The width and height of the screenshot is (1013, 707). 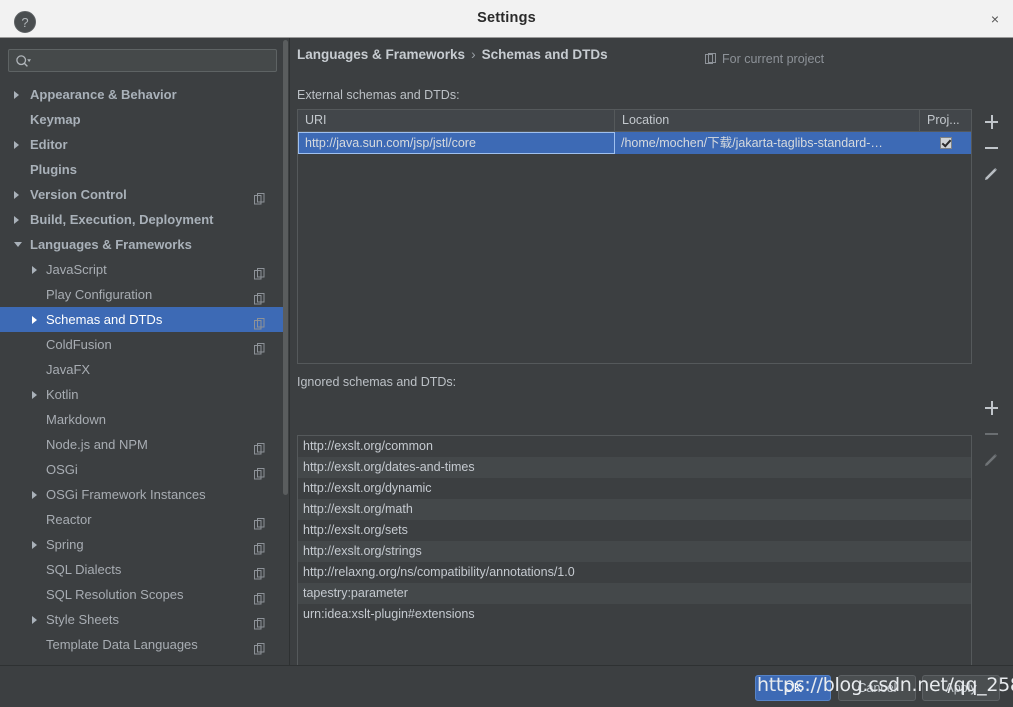 I want to click on remove-external-schema-button, so click(x=991, y=148).